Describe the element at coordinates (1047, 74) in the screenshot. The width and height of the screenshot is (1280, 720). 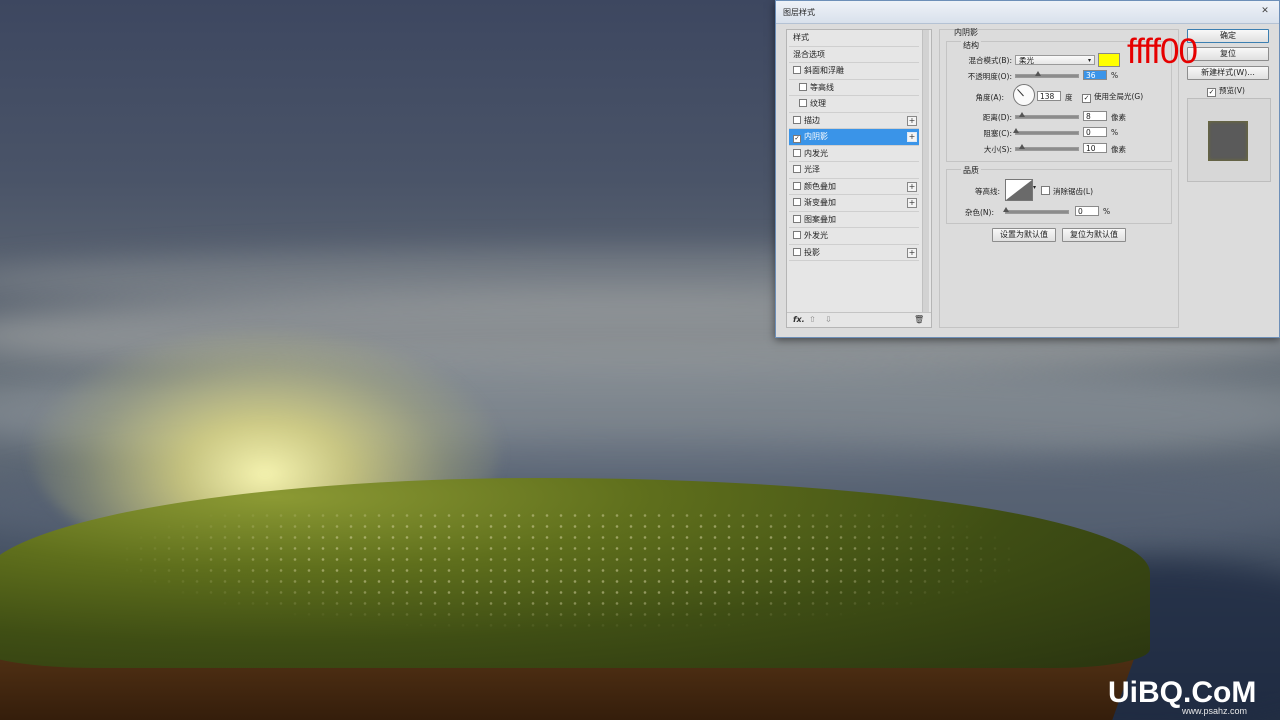
I see `opacity-slider` at that location.